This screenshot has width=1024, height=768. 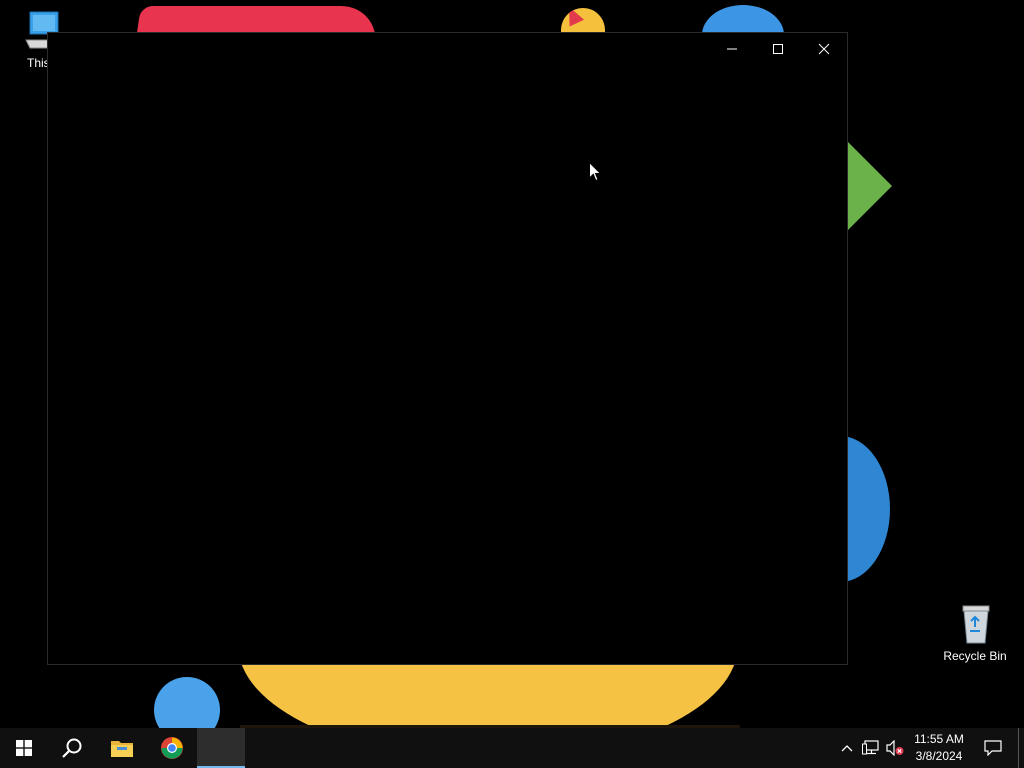 I want to click on taskbar: 11:55 AM 3/8/2024, so click(x=512, y=748).